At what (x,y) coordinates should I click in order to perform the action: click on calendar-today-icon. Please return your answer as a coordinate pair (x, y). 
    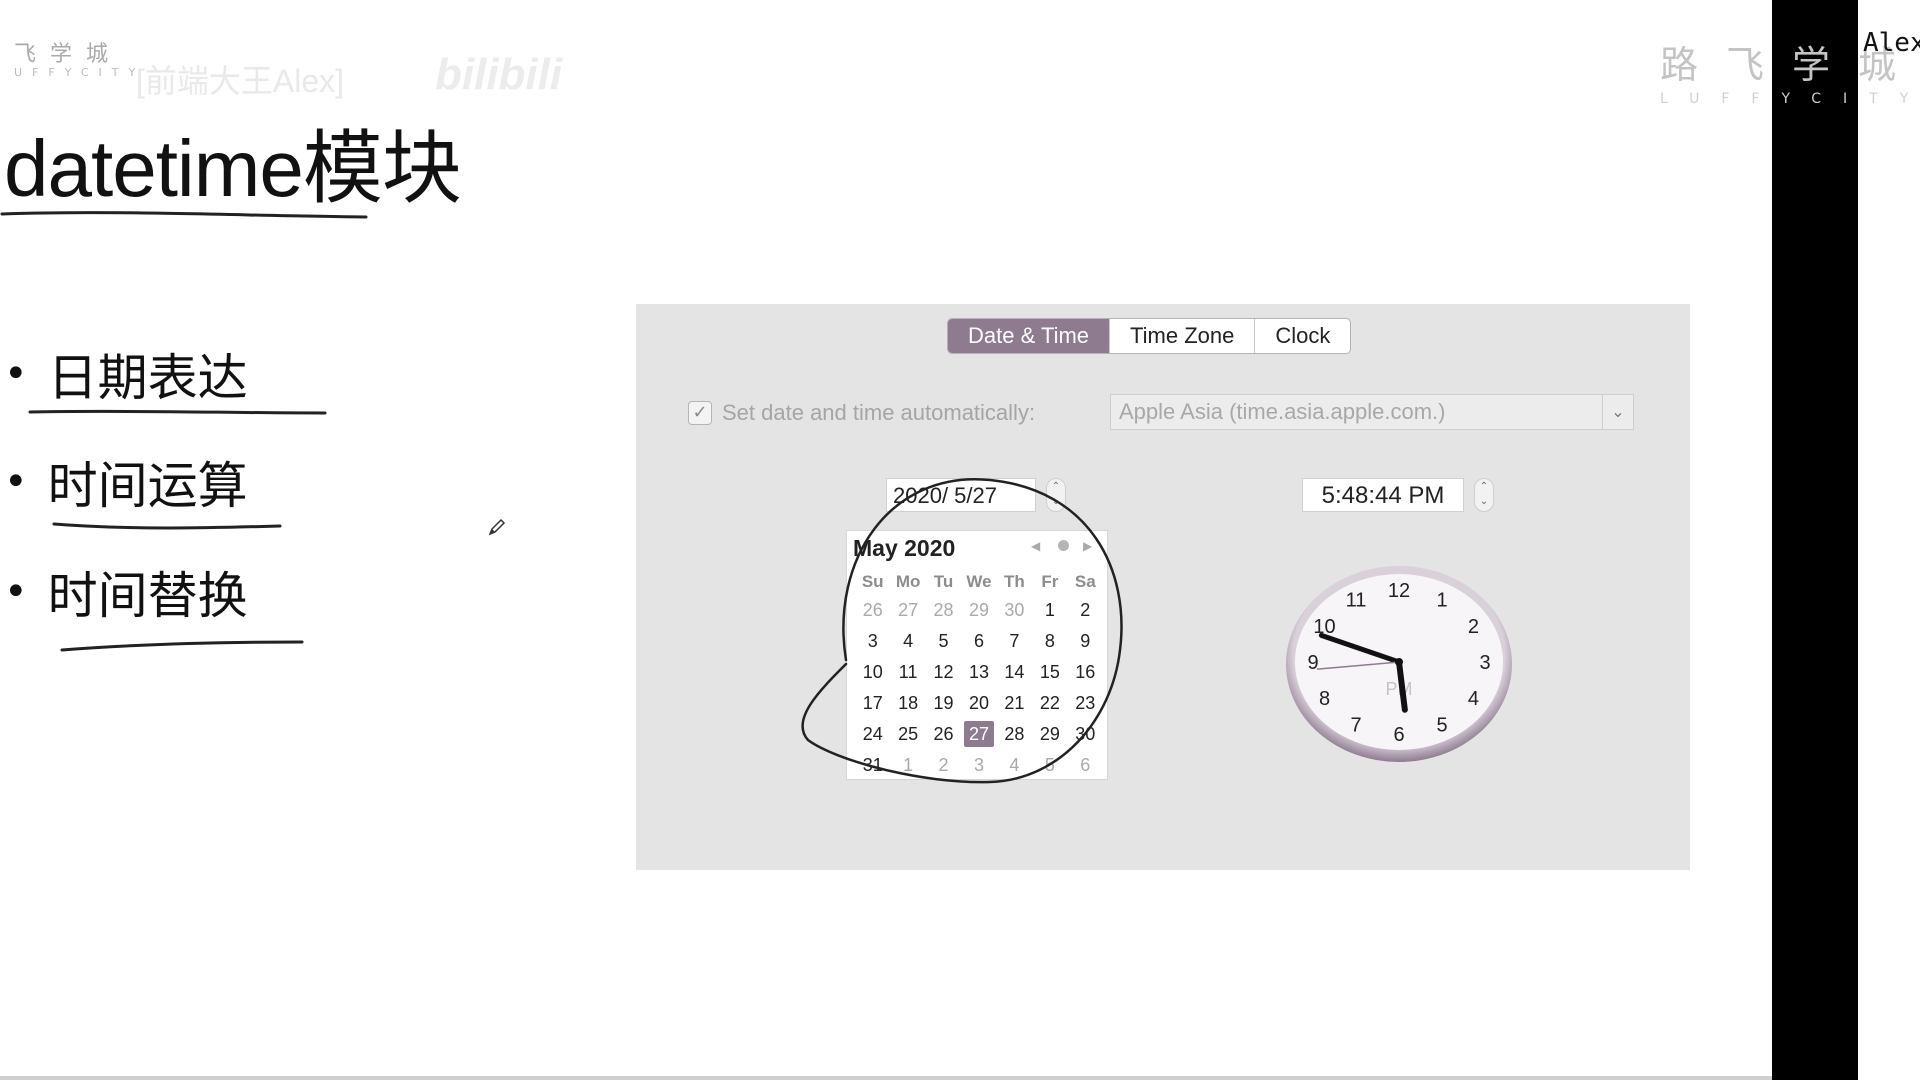
    Looking at the image, I should click on (1063, 545).